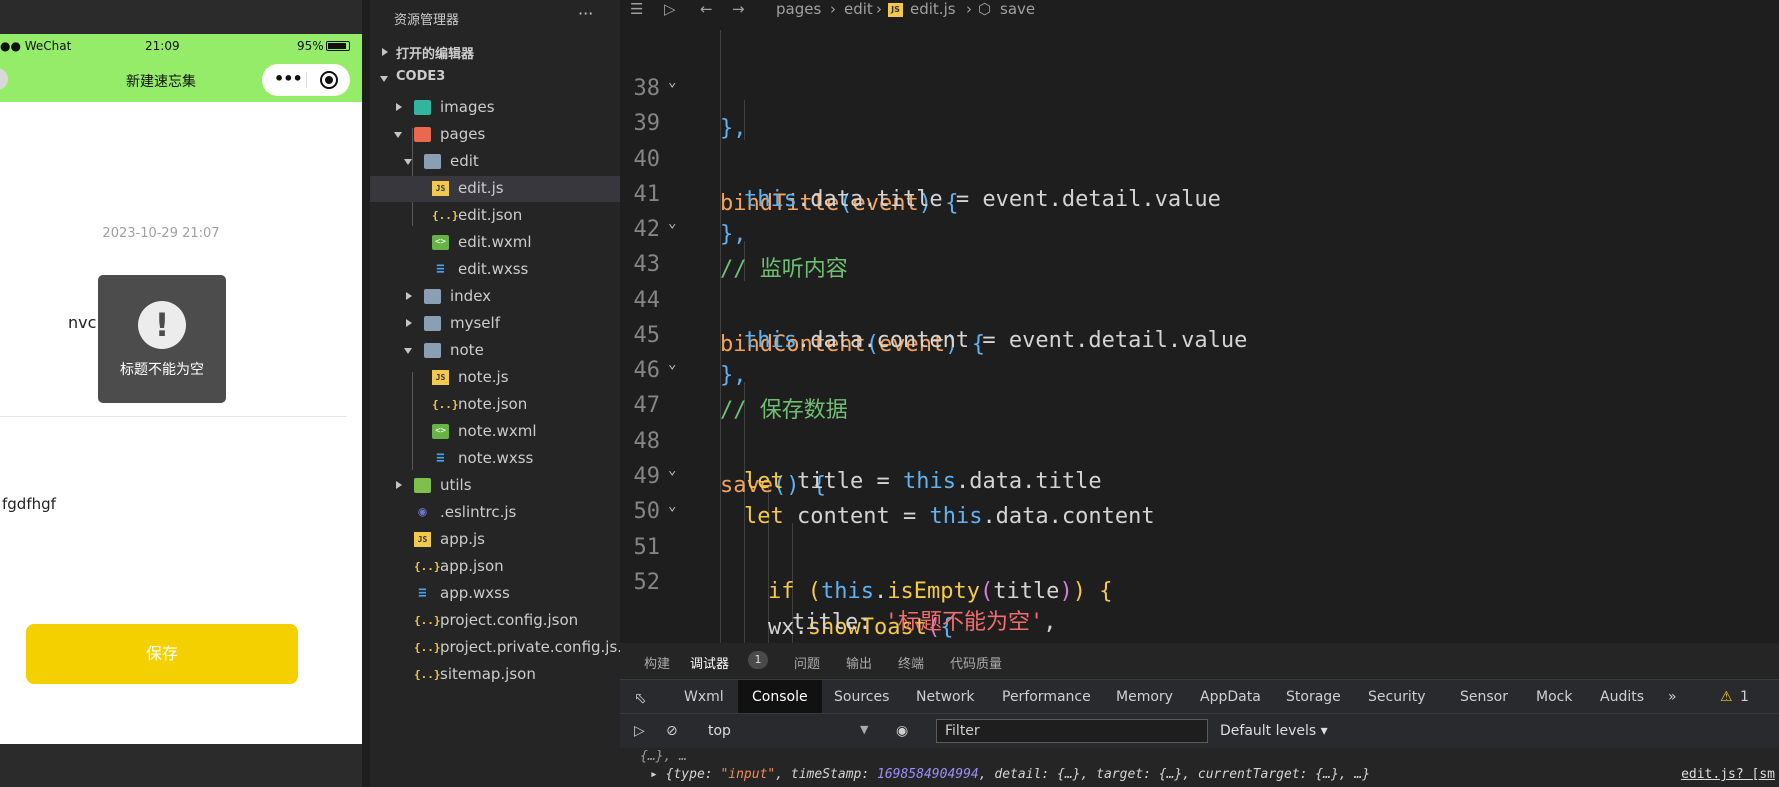 This screenshot has height=787, width=1779. I want to click on tree-item-app-json: {..} app.json, so click(495, 567).